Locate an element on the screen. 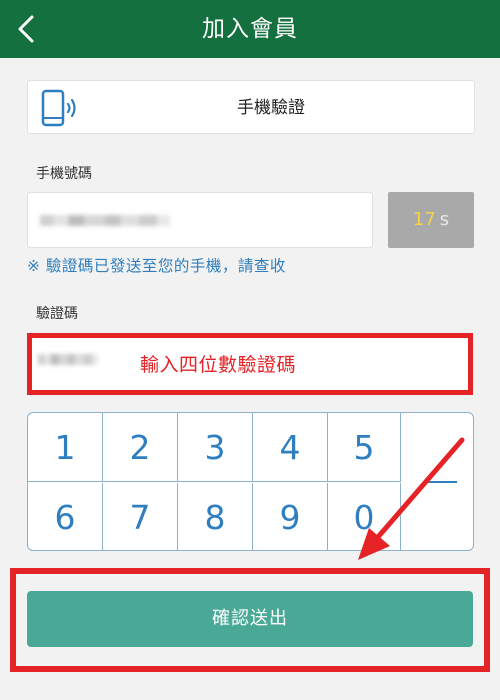 Image resolution: width=500 pixels, height=700 pixels. verification-method: 手機驗證 is located at coordinates (251, 107).